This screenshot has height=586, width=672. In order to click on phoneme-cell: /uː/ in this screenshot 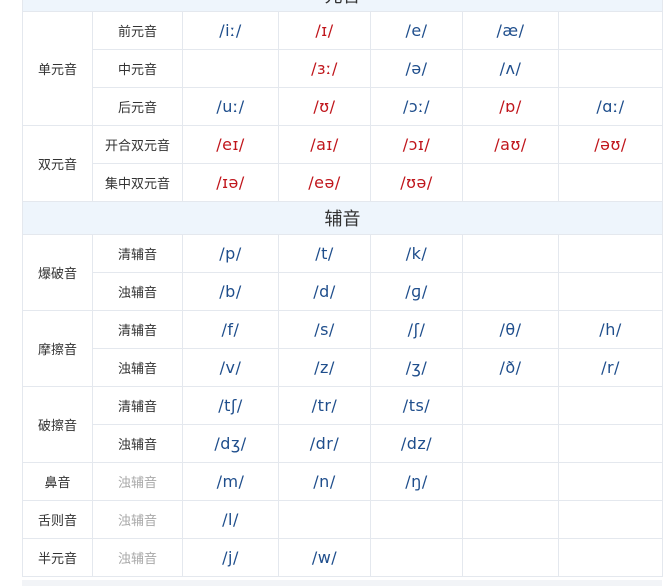, I will do `click(230, 106)`.